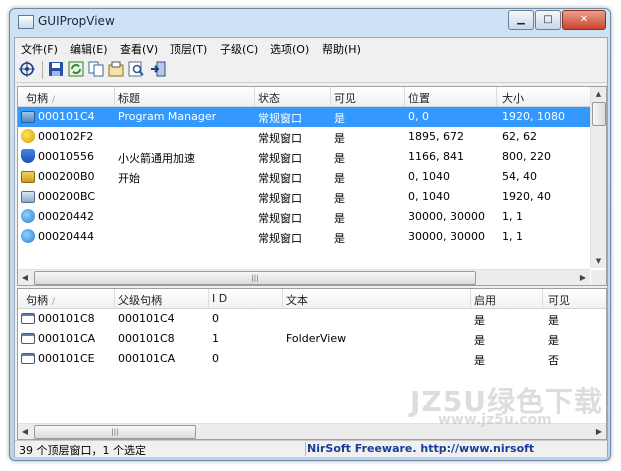 The height and width of the screenshot is (471, 621). Describe the element at coordinates (147, 358) in the screenshot. I see `cell-parent: 000101CA` at that location.